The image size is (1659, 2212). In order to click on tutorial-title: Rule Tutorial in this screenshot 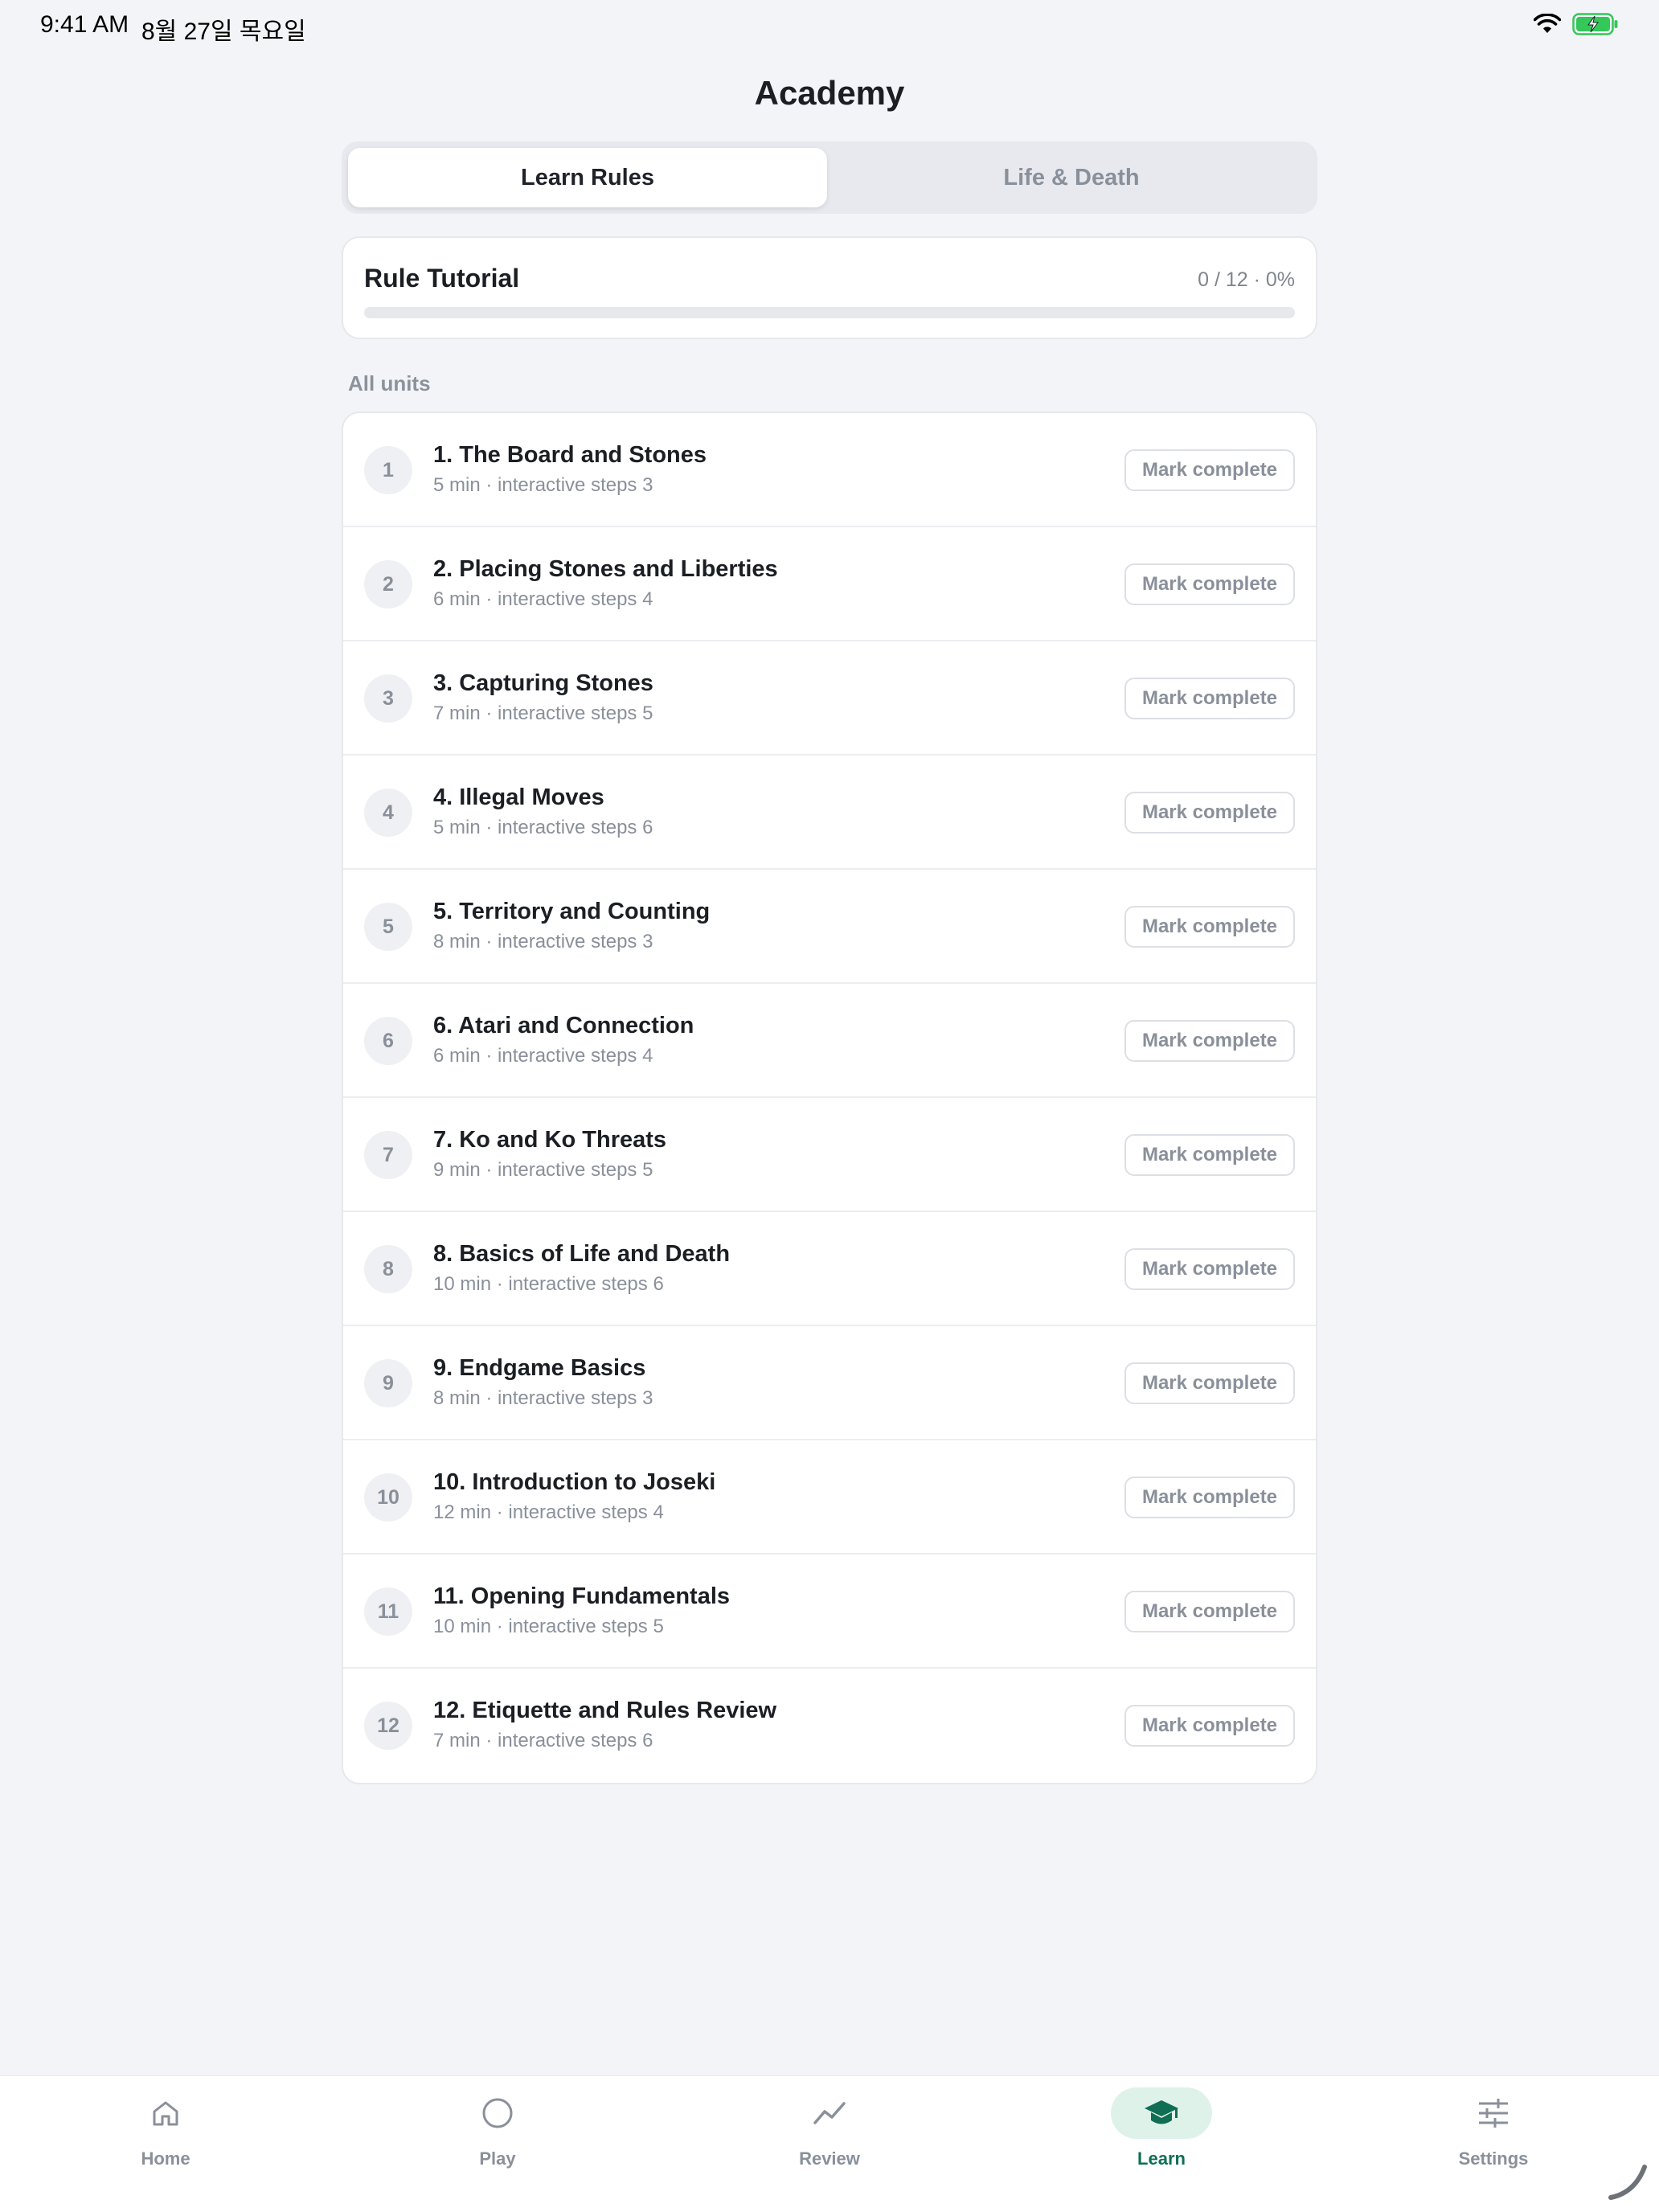, I will do `click(442, 278)`.